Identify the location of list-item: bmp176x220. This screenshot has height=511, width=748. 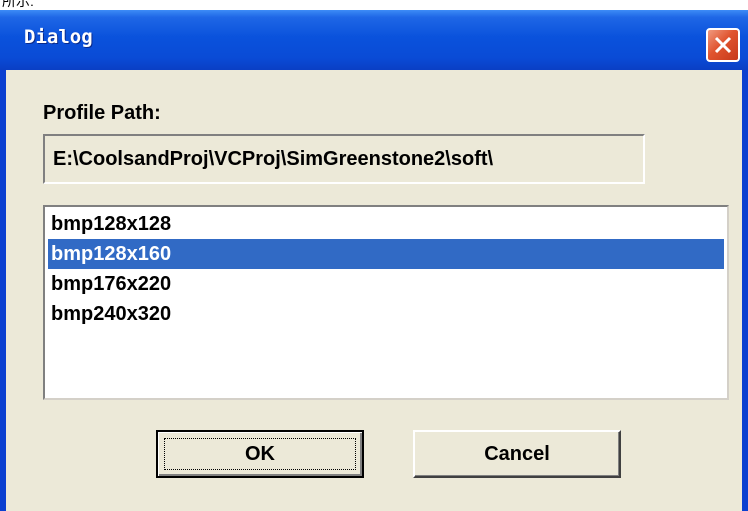
(386, 284).